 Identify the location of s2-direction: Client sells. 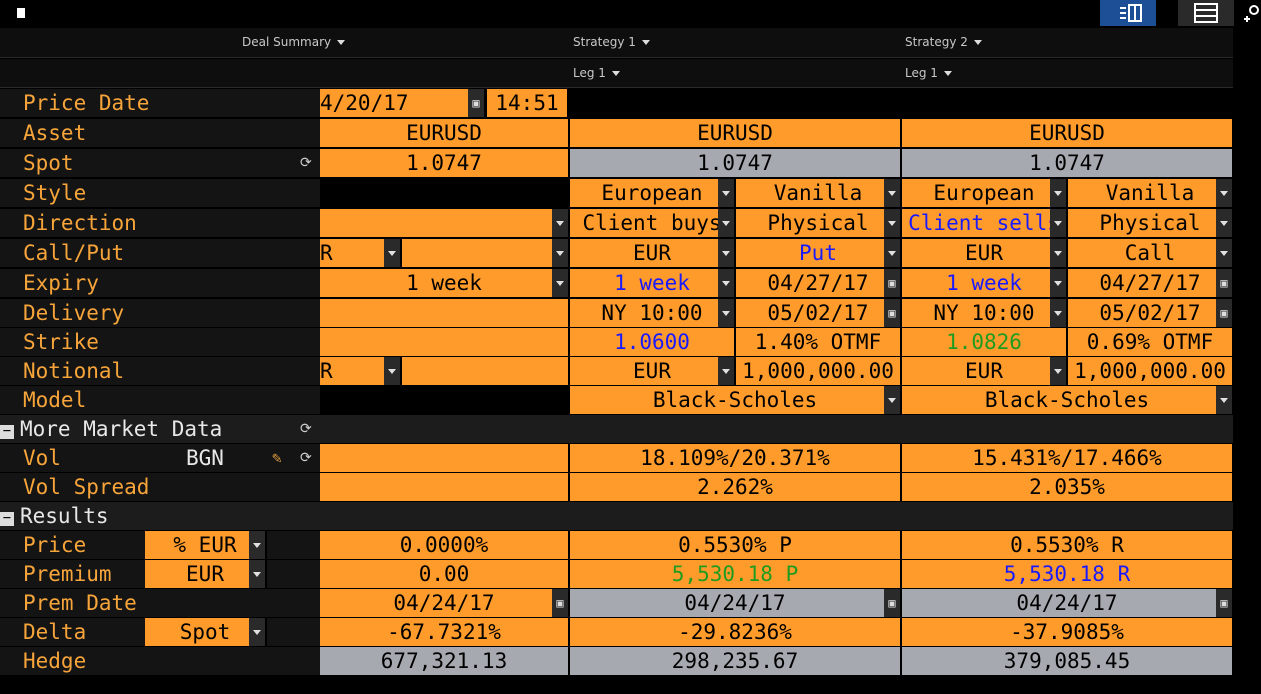
(985, 223).